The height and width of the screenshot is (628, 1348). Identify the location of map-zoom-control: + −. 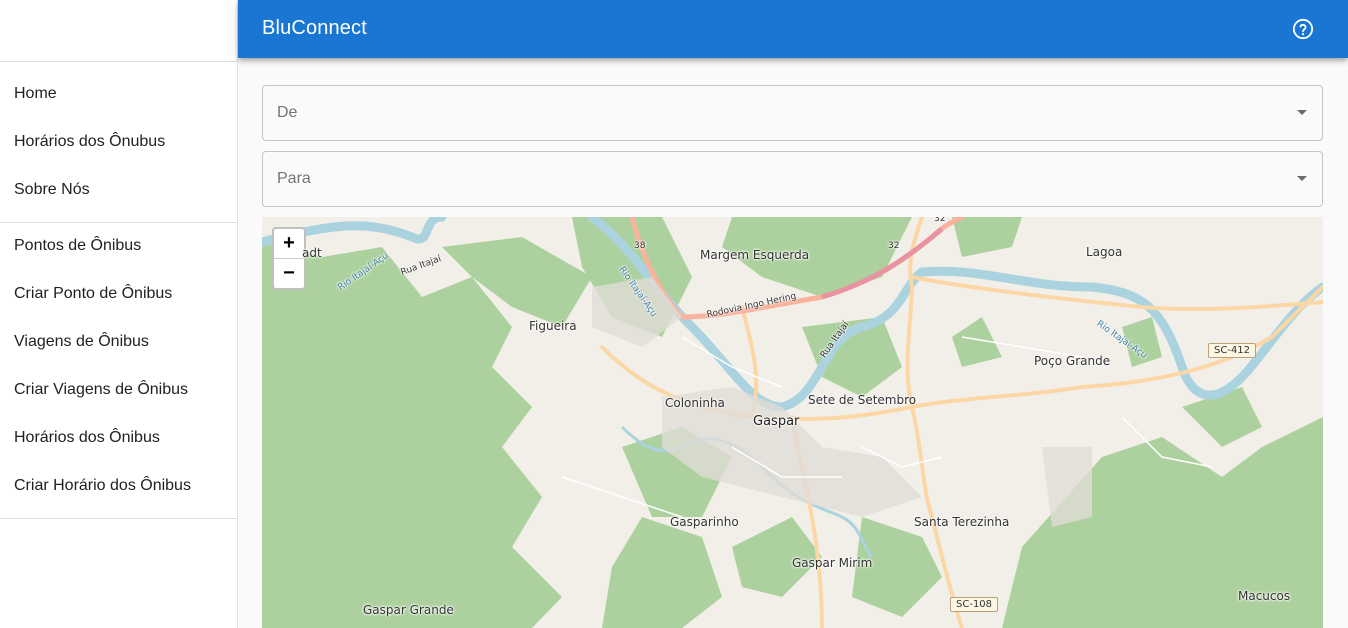
(289, 258).